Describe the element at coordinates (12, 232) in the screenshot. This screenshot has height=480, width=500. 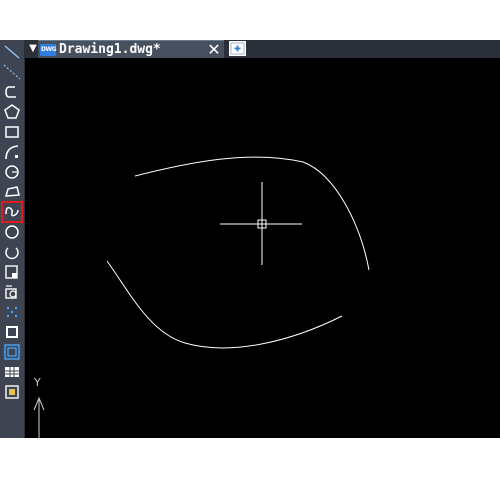
I see `ellipse-tool` at that location.